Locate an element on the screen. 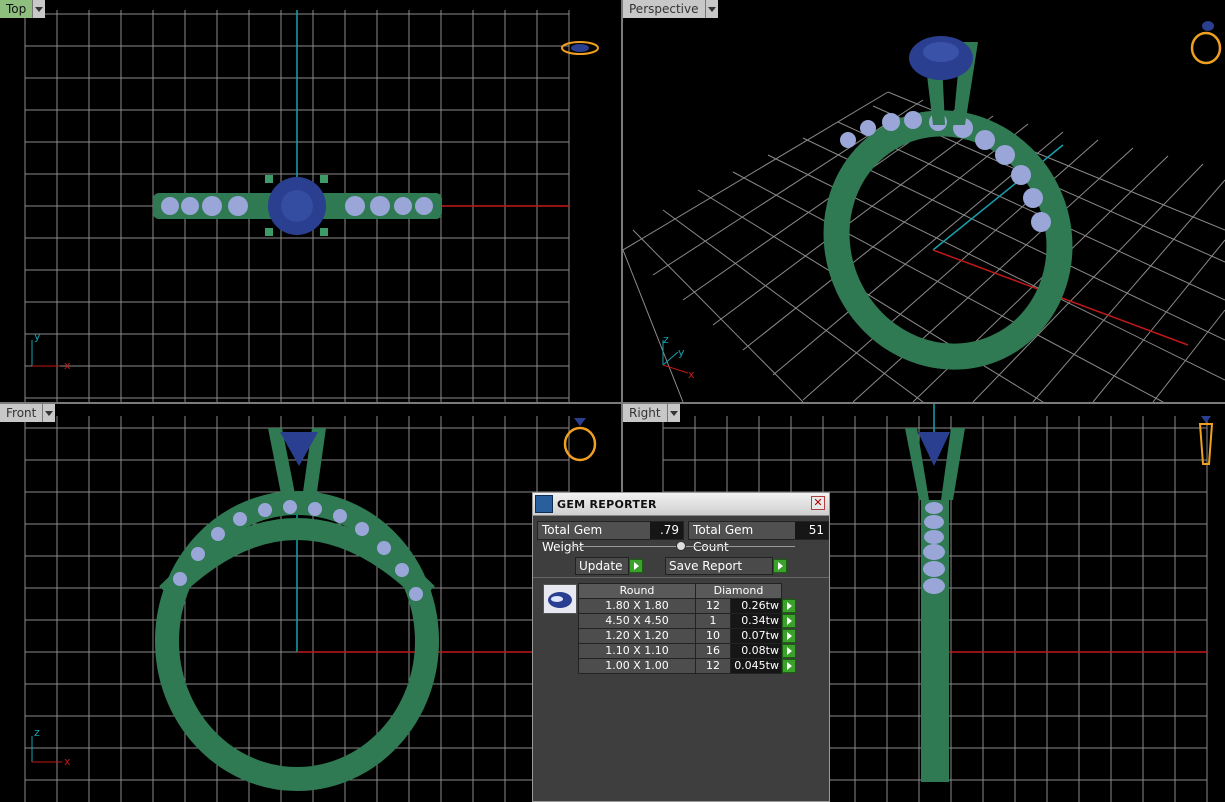 The height and width of the screenshot is (802, 1225). viewport-label-perspective: Perspective is located at coordinates (670, 9).